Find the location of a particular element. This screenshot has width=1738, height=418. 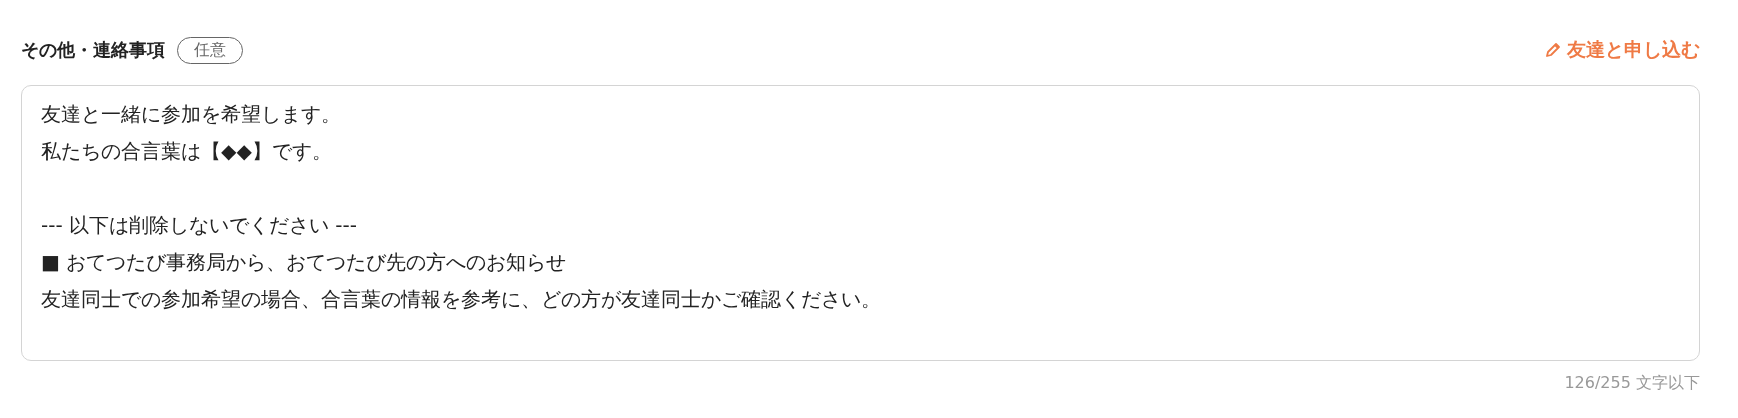

message-line: 友達と一緒に参加を希望します。 is located at coordinates (191, 114).